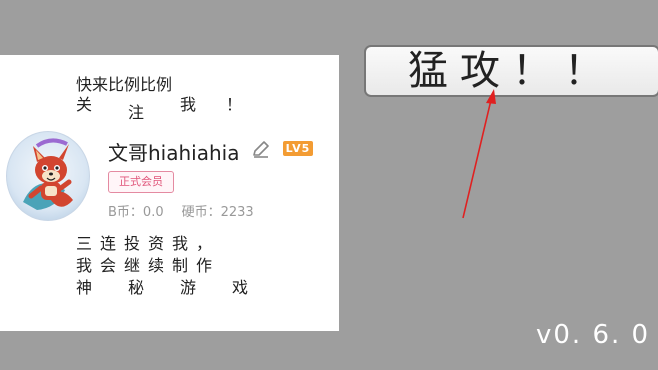 This screenshot has width=658, height=370. Describe the element at coordinates (156, 243) in the screenshot. I see `outro-char: 资` at that location.